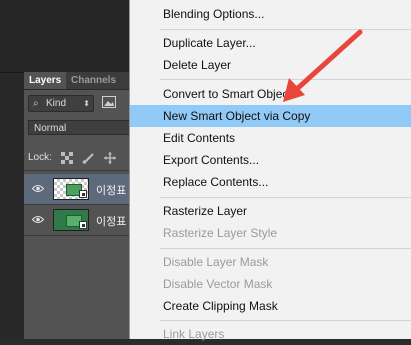 The width and height of the screenshot is (411, 345). Describe the element at coordinates (218, 284) in the screenshot. I see `menu-item-disable-vector-mask: Disable Vector Mask` at that location.